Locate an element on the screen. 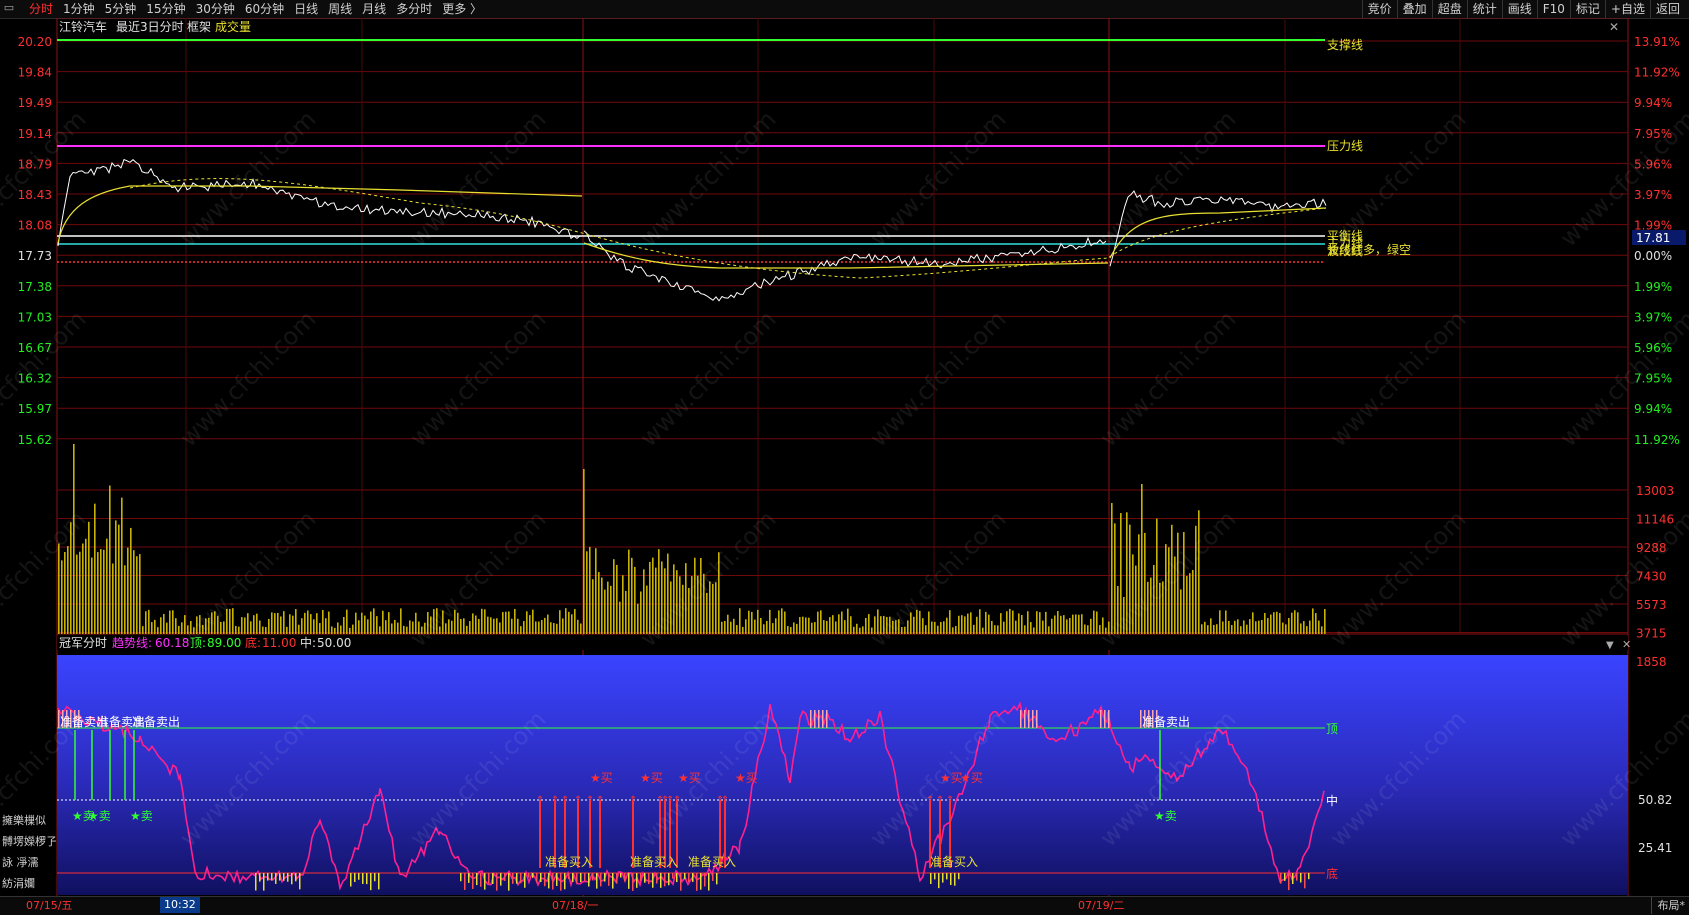  tab-3: 15分钟 is located at coordinates (165, 9).